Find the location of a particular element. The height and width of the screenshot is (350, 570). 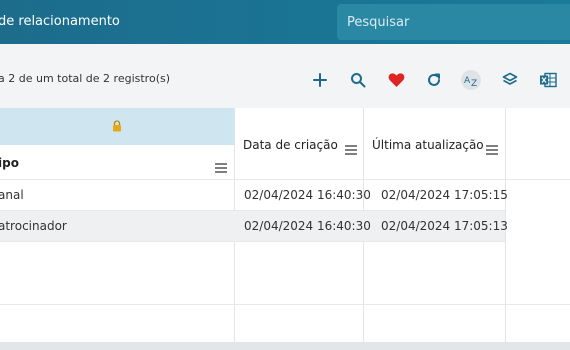

empty-row-divider is located at coordinates (285, 304).